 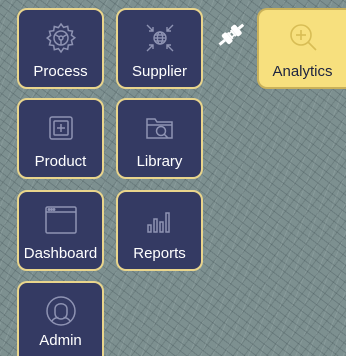 What do you see at coordinates (61, 128) in the screenshot?
I see `add-box-icon` at bounding box center [61, 128].